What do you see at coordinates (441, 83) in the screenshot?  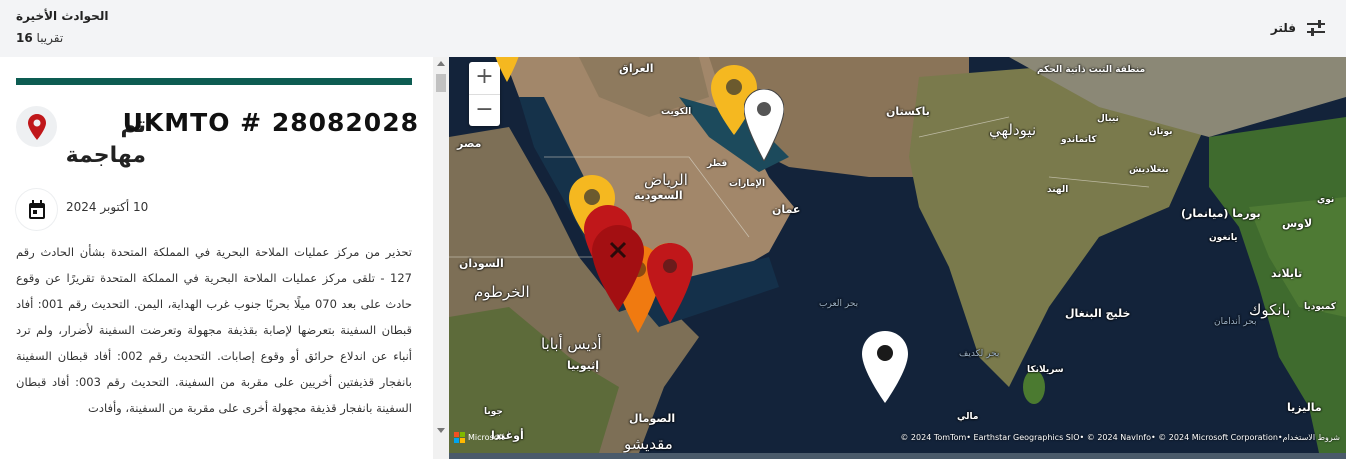 I see `scroll-thumb` at bounding box center [441, 83].